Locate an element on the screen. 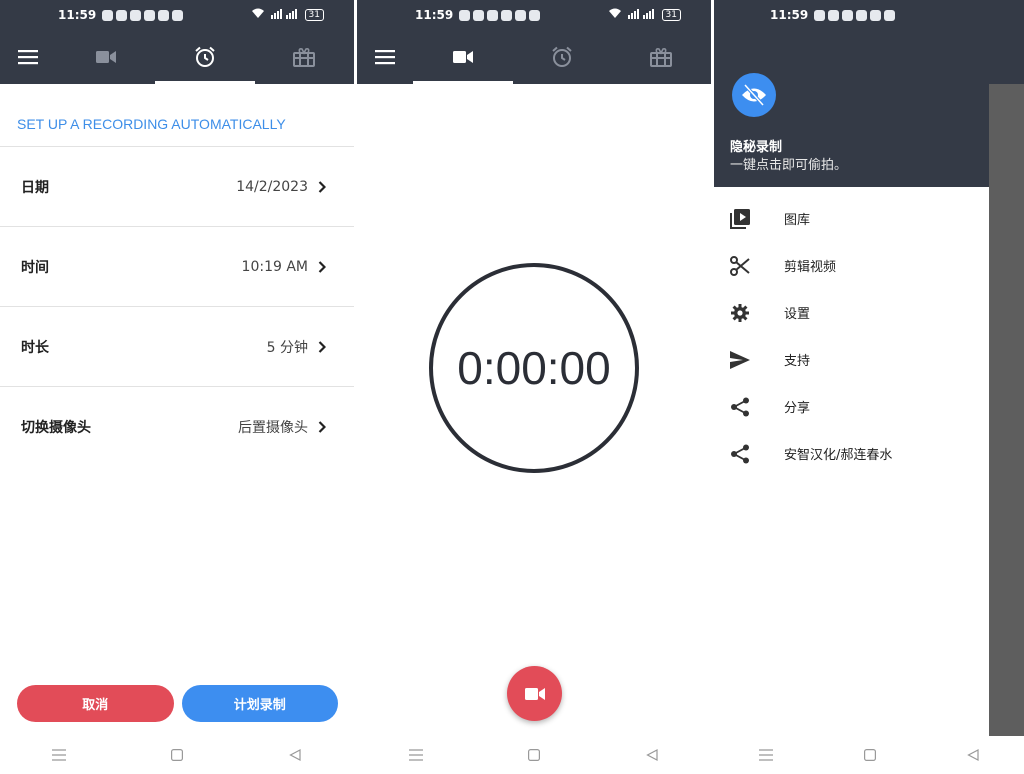 This screenshot has height=774, width=1024. status-bar: 11:59 is located at coordinates (851, 15).